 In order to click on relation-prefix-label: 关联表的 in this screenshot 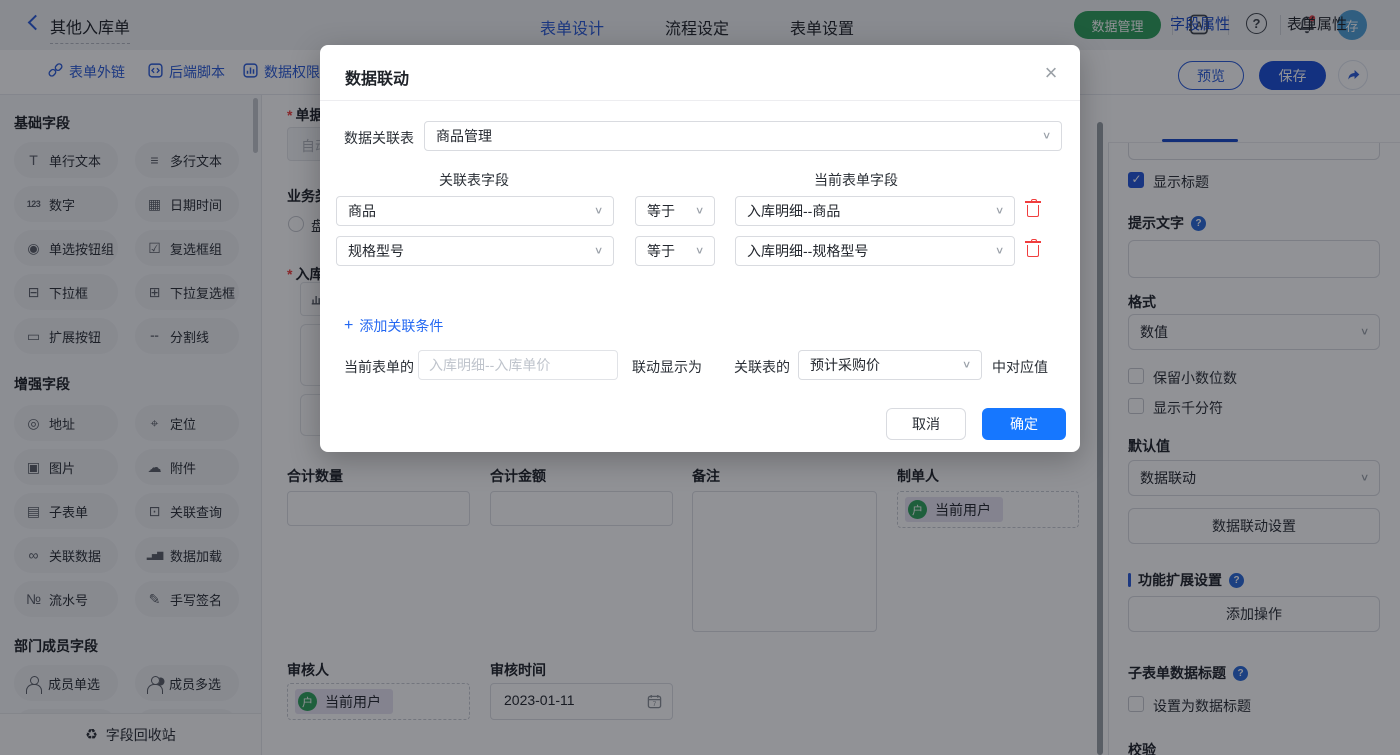, I will do `click(762, 367)`.